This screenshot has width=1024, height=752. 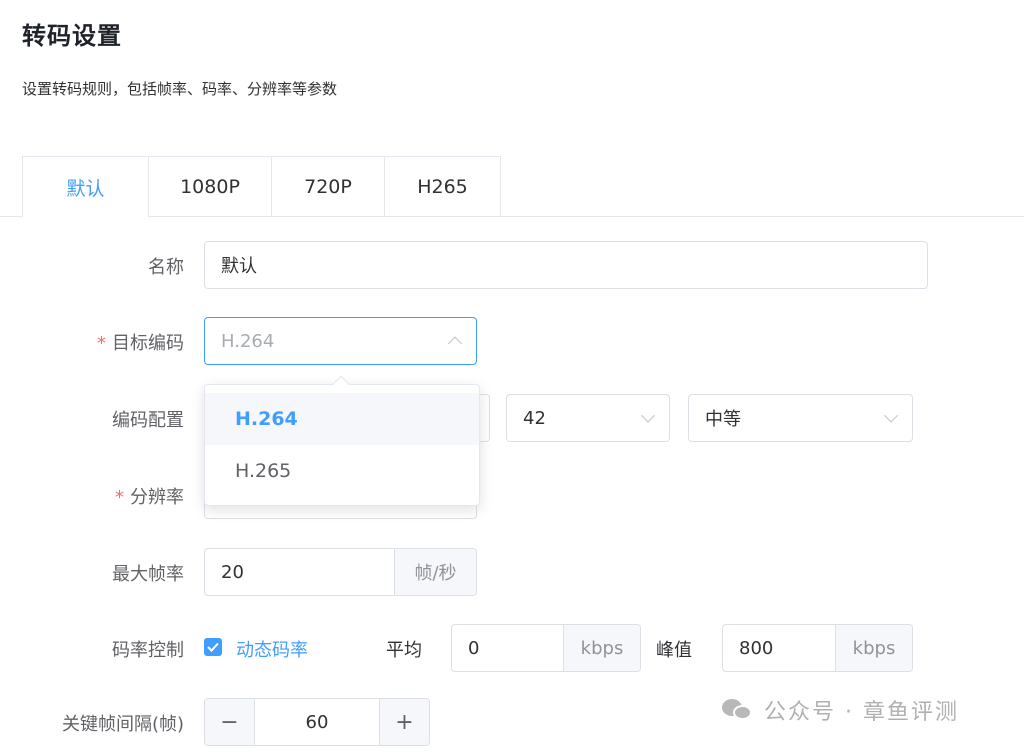 I want to click on chevron-up-icon, so click(x=455, y=343).